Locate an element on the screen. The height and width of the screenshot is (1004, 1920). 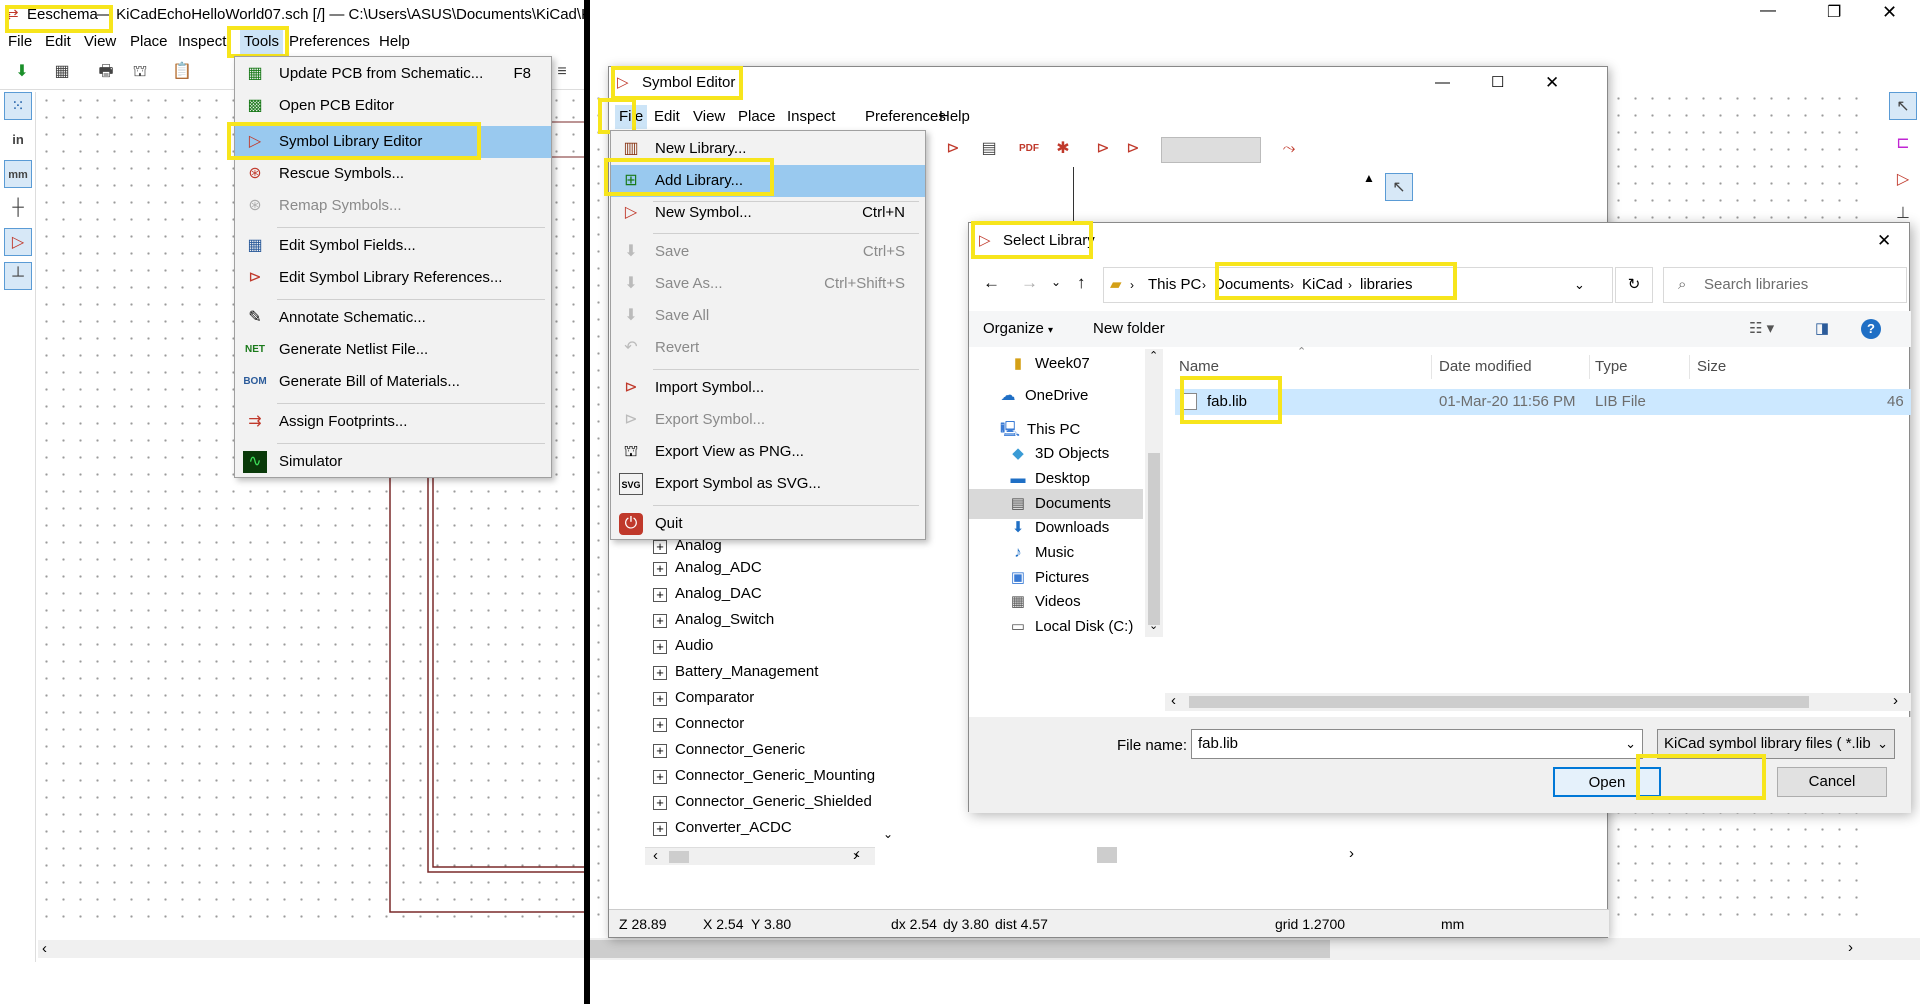
tree-vscroll-down-icon: ⌄ is located at coordinates (888, 834).